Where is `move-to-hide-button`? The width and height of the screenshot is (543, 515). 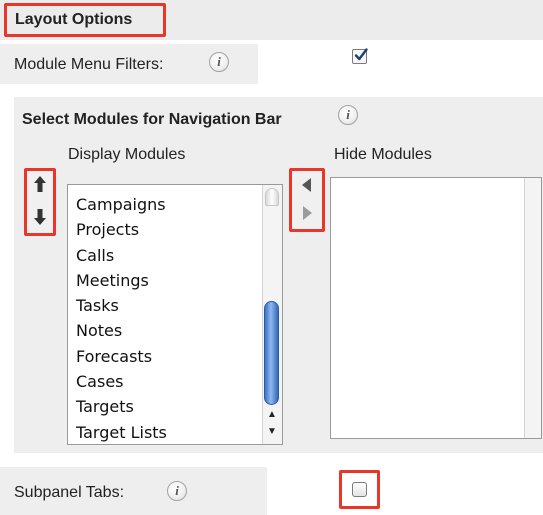 move-to-hide-button is located at coordinates (307, 213).